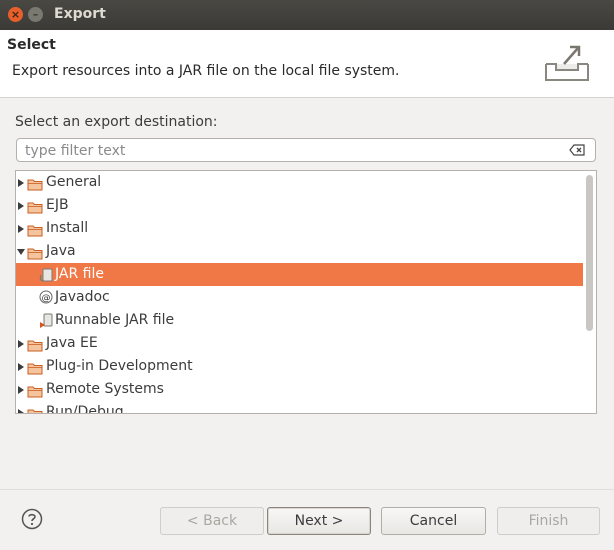  What do you see at coordinates (299, 182) in the screenshot?
I see `tree-item-general: General` at bounding box center [299, 182].